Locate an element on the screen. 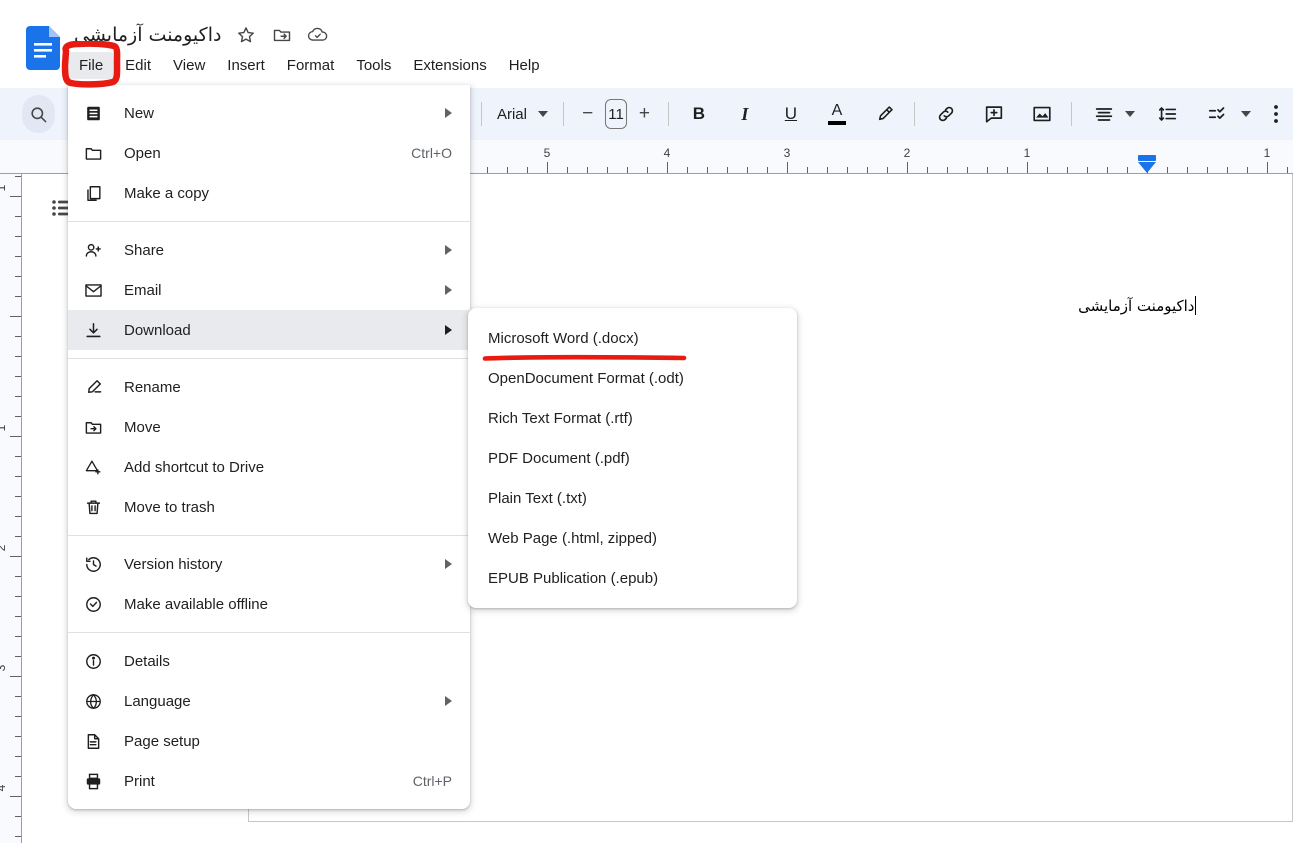 The height and width of the screenshot is (843, 1293). file-menu-item-move: Move is located at coordinates (269, 427).